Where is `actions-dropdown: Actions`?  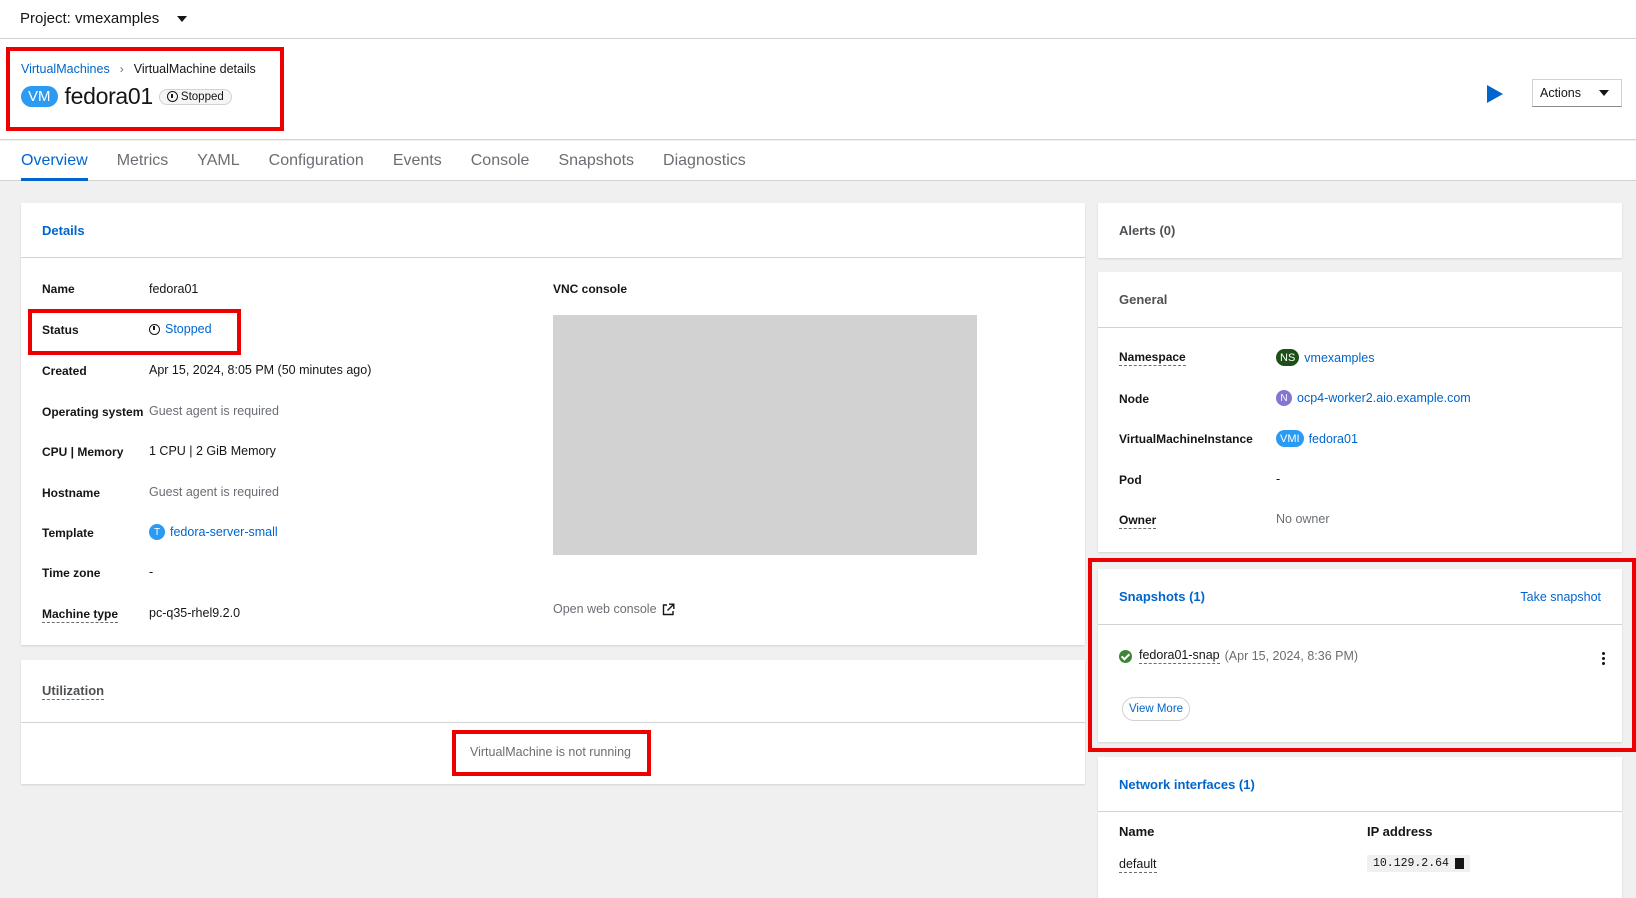 actions-dropdown: Actions is located at coordinates (1577, 93).